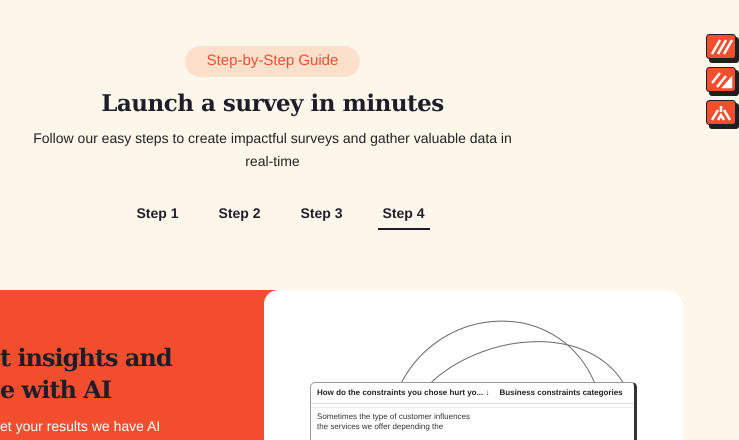  What do you see at coordinates (81, 426) in the screenshot?
I see `feature-text: et your results we have AI` at bounding box center [81, 426].